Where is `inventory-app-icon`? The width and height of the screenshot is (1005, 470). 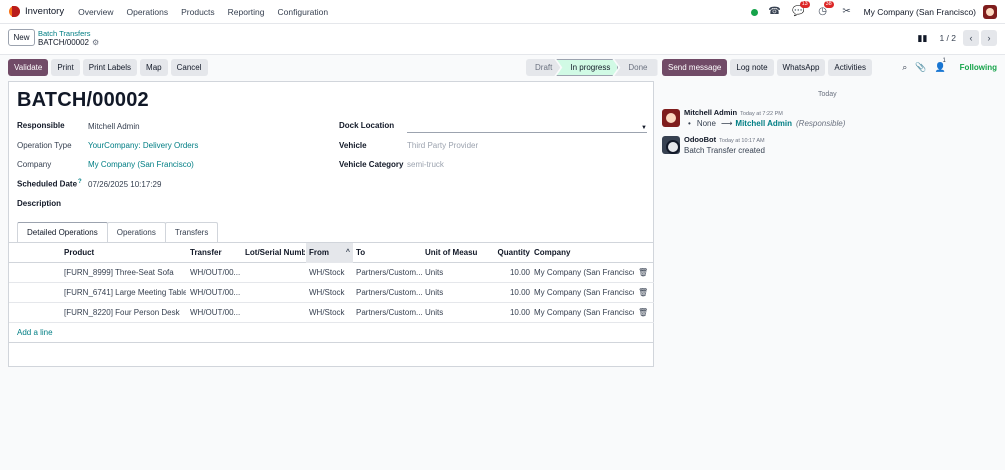
inventory-app-icon is located at coordinates (14, 11).